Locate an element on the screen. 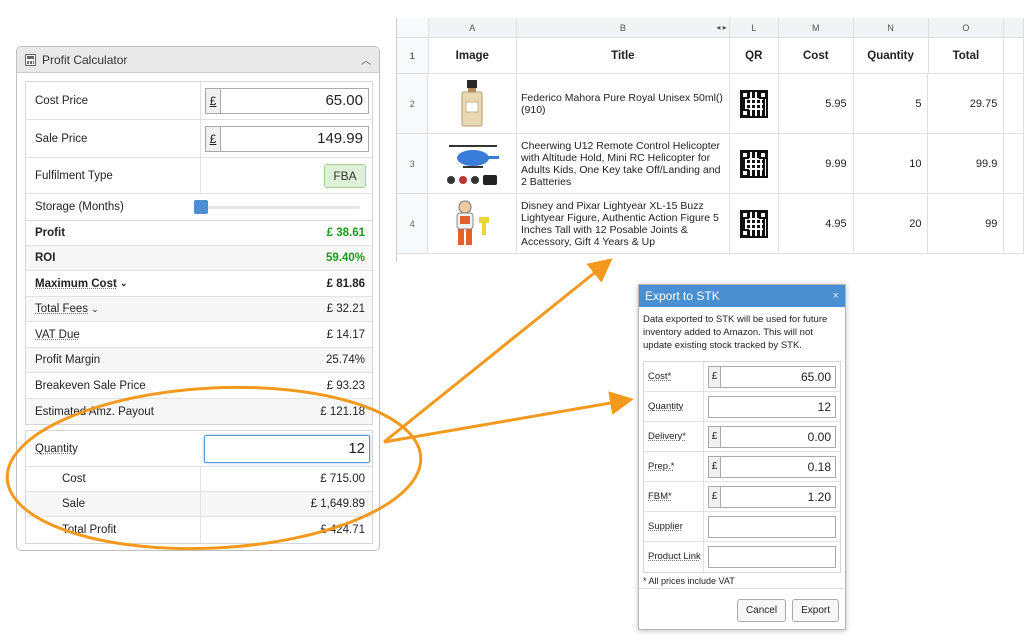 The image size is (1024, 640). currency-symbol: £ is located at coordinates (714, 466).